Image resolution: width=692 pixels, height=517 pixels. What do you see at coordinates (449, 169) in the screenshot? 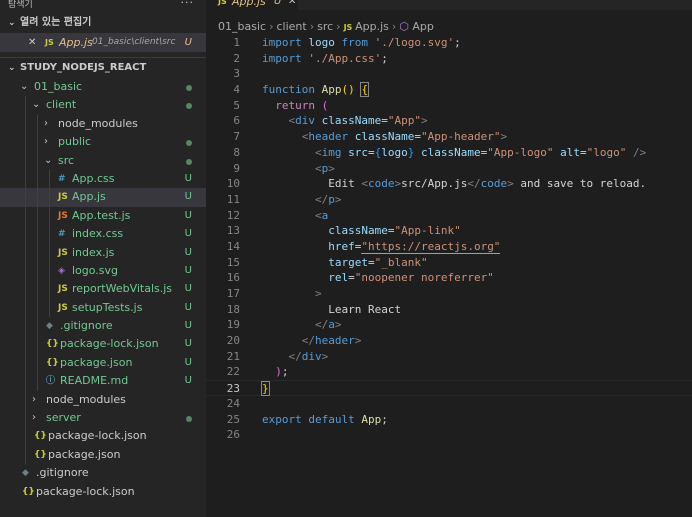
I see `code-line: 9 <p>` at bounding box center [449, 169].